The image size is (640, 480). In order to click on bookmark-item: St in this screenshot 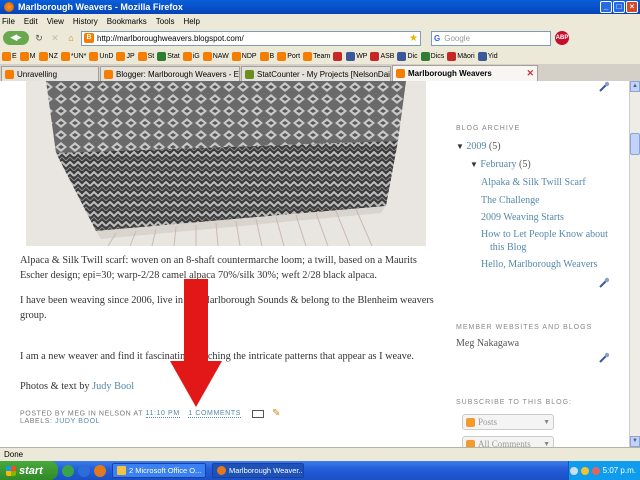, I will do `click(145, 56)`.